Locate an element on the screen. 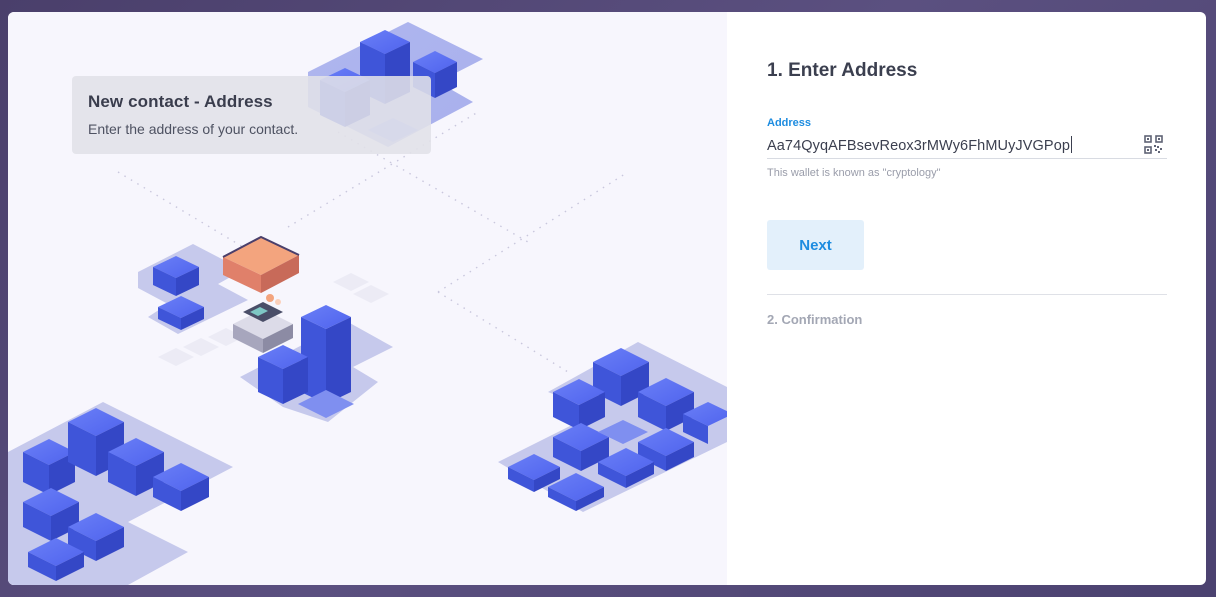 The height and width of the screenshot is (597, 1216). address-text: Aa74QyqAFBsevReox3rMWy6FhMUyJVGPop is located at coordinates (919, 146).